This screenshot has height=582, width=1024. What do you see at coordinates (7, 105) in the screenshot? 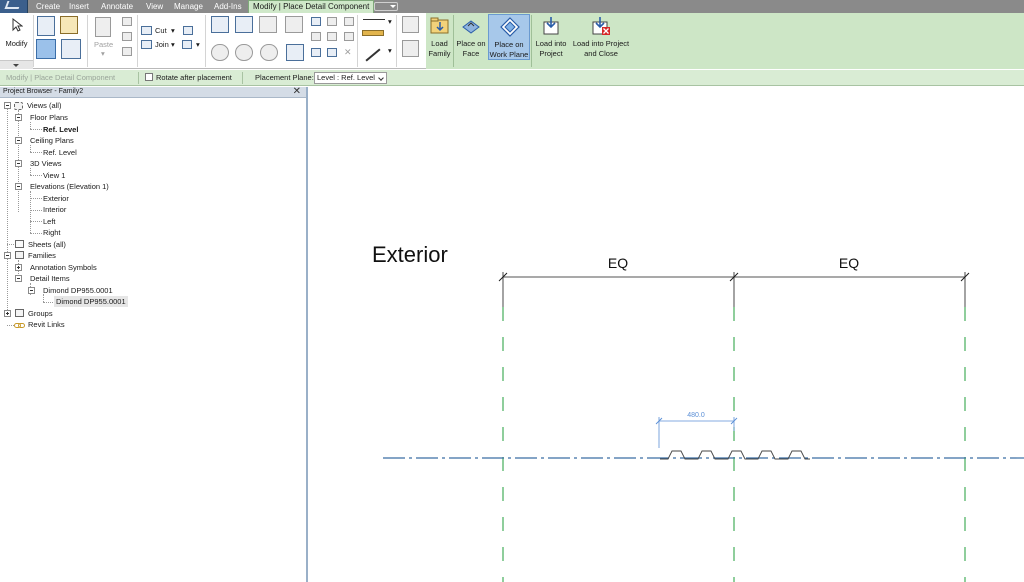
I see `views-all-toggle` at bounding box center [7, 105].